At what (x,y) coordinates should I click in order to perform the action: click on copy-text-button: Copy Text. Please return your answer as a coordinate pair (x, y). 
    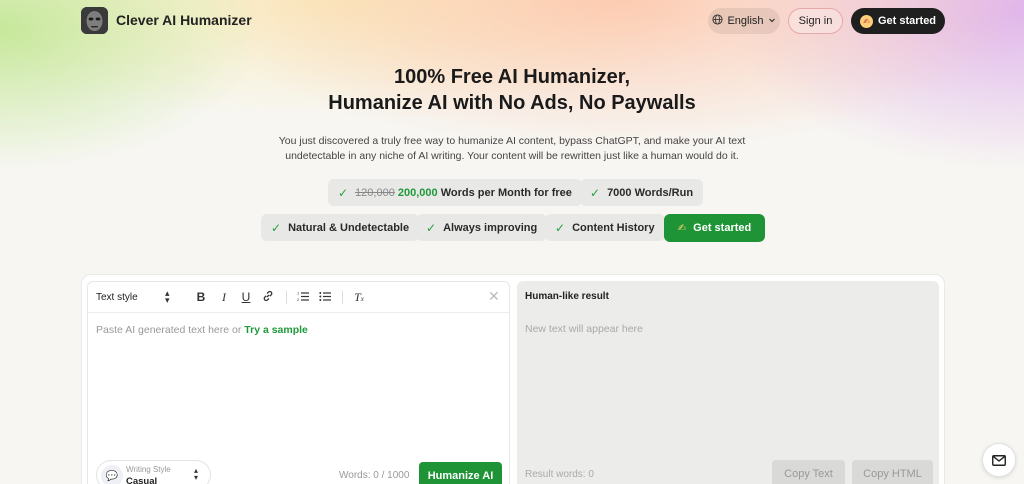
    Looking at the image, I should click on (808, 472).